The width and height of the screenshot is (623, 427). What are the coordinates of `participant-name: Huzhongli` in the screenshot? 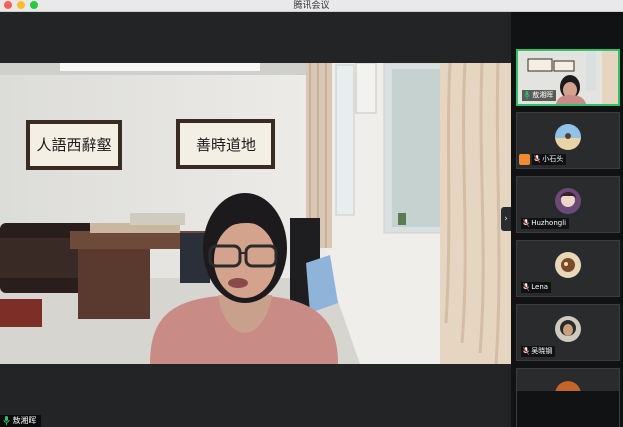 It's located at (549, 223).